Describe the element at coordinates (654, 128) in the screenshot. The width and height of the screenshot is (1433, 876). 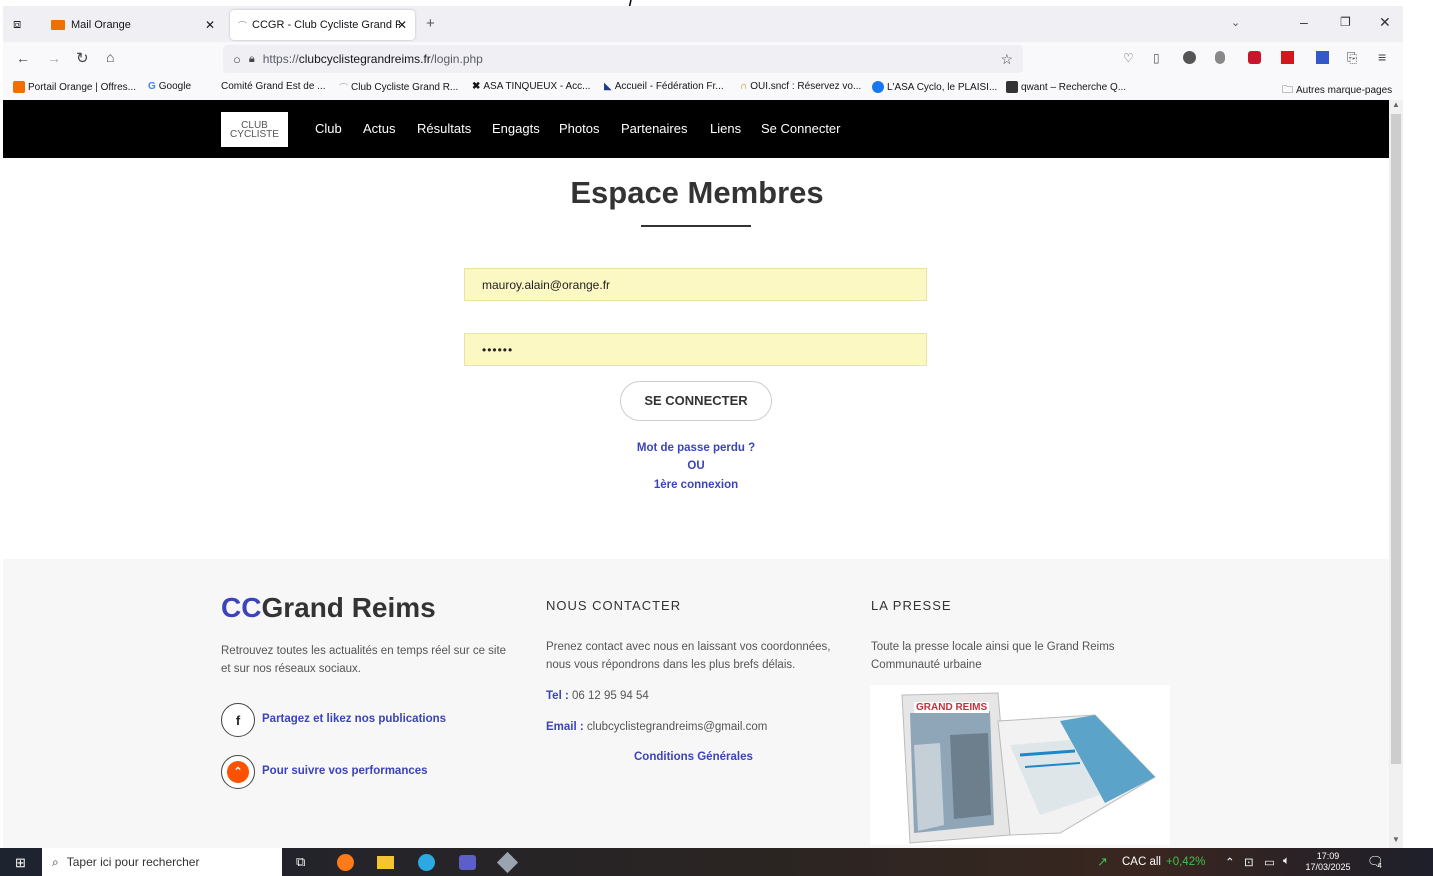
I see `menu-partenaires: Partenaires` at that location.